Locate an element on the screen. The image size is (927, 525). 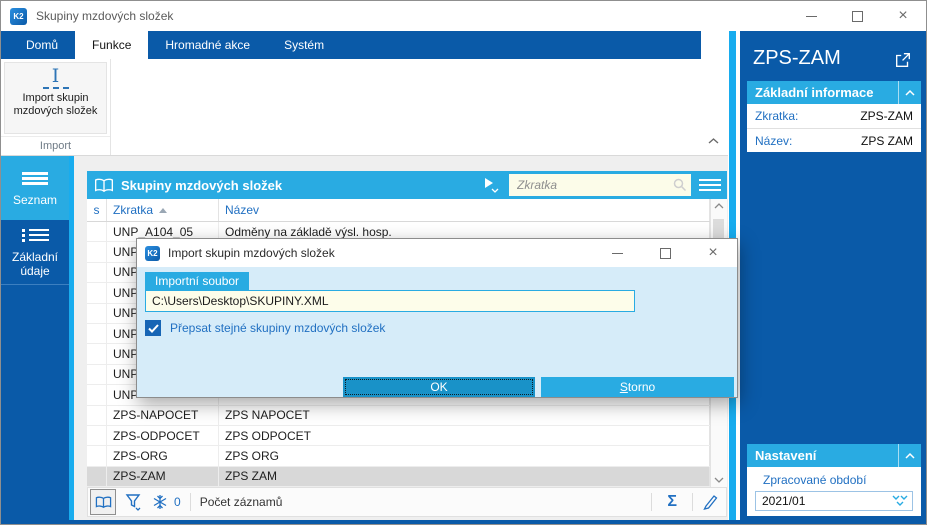
table-header-row: s Zkratka Název is located at coordinates (407, 210).